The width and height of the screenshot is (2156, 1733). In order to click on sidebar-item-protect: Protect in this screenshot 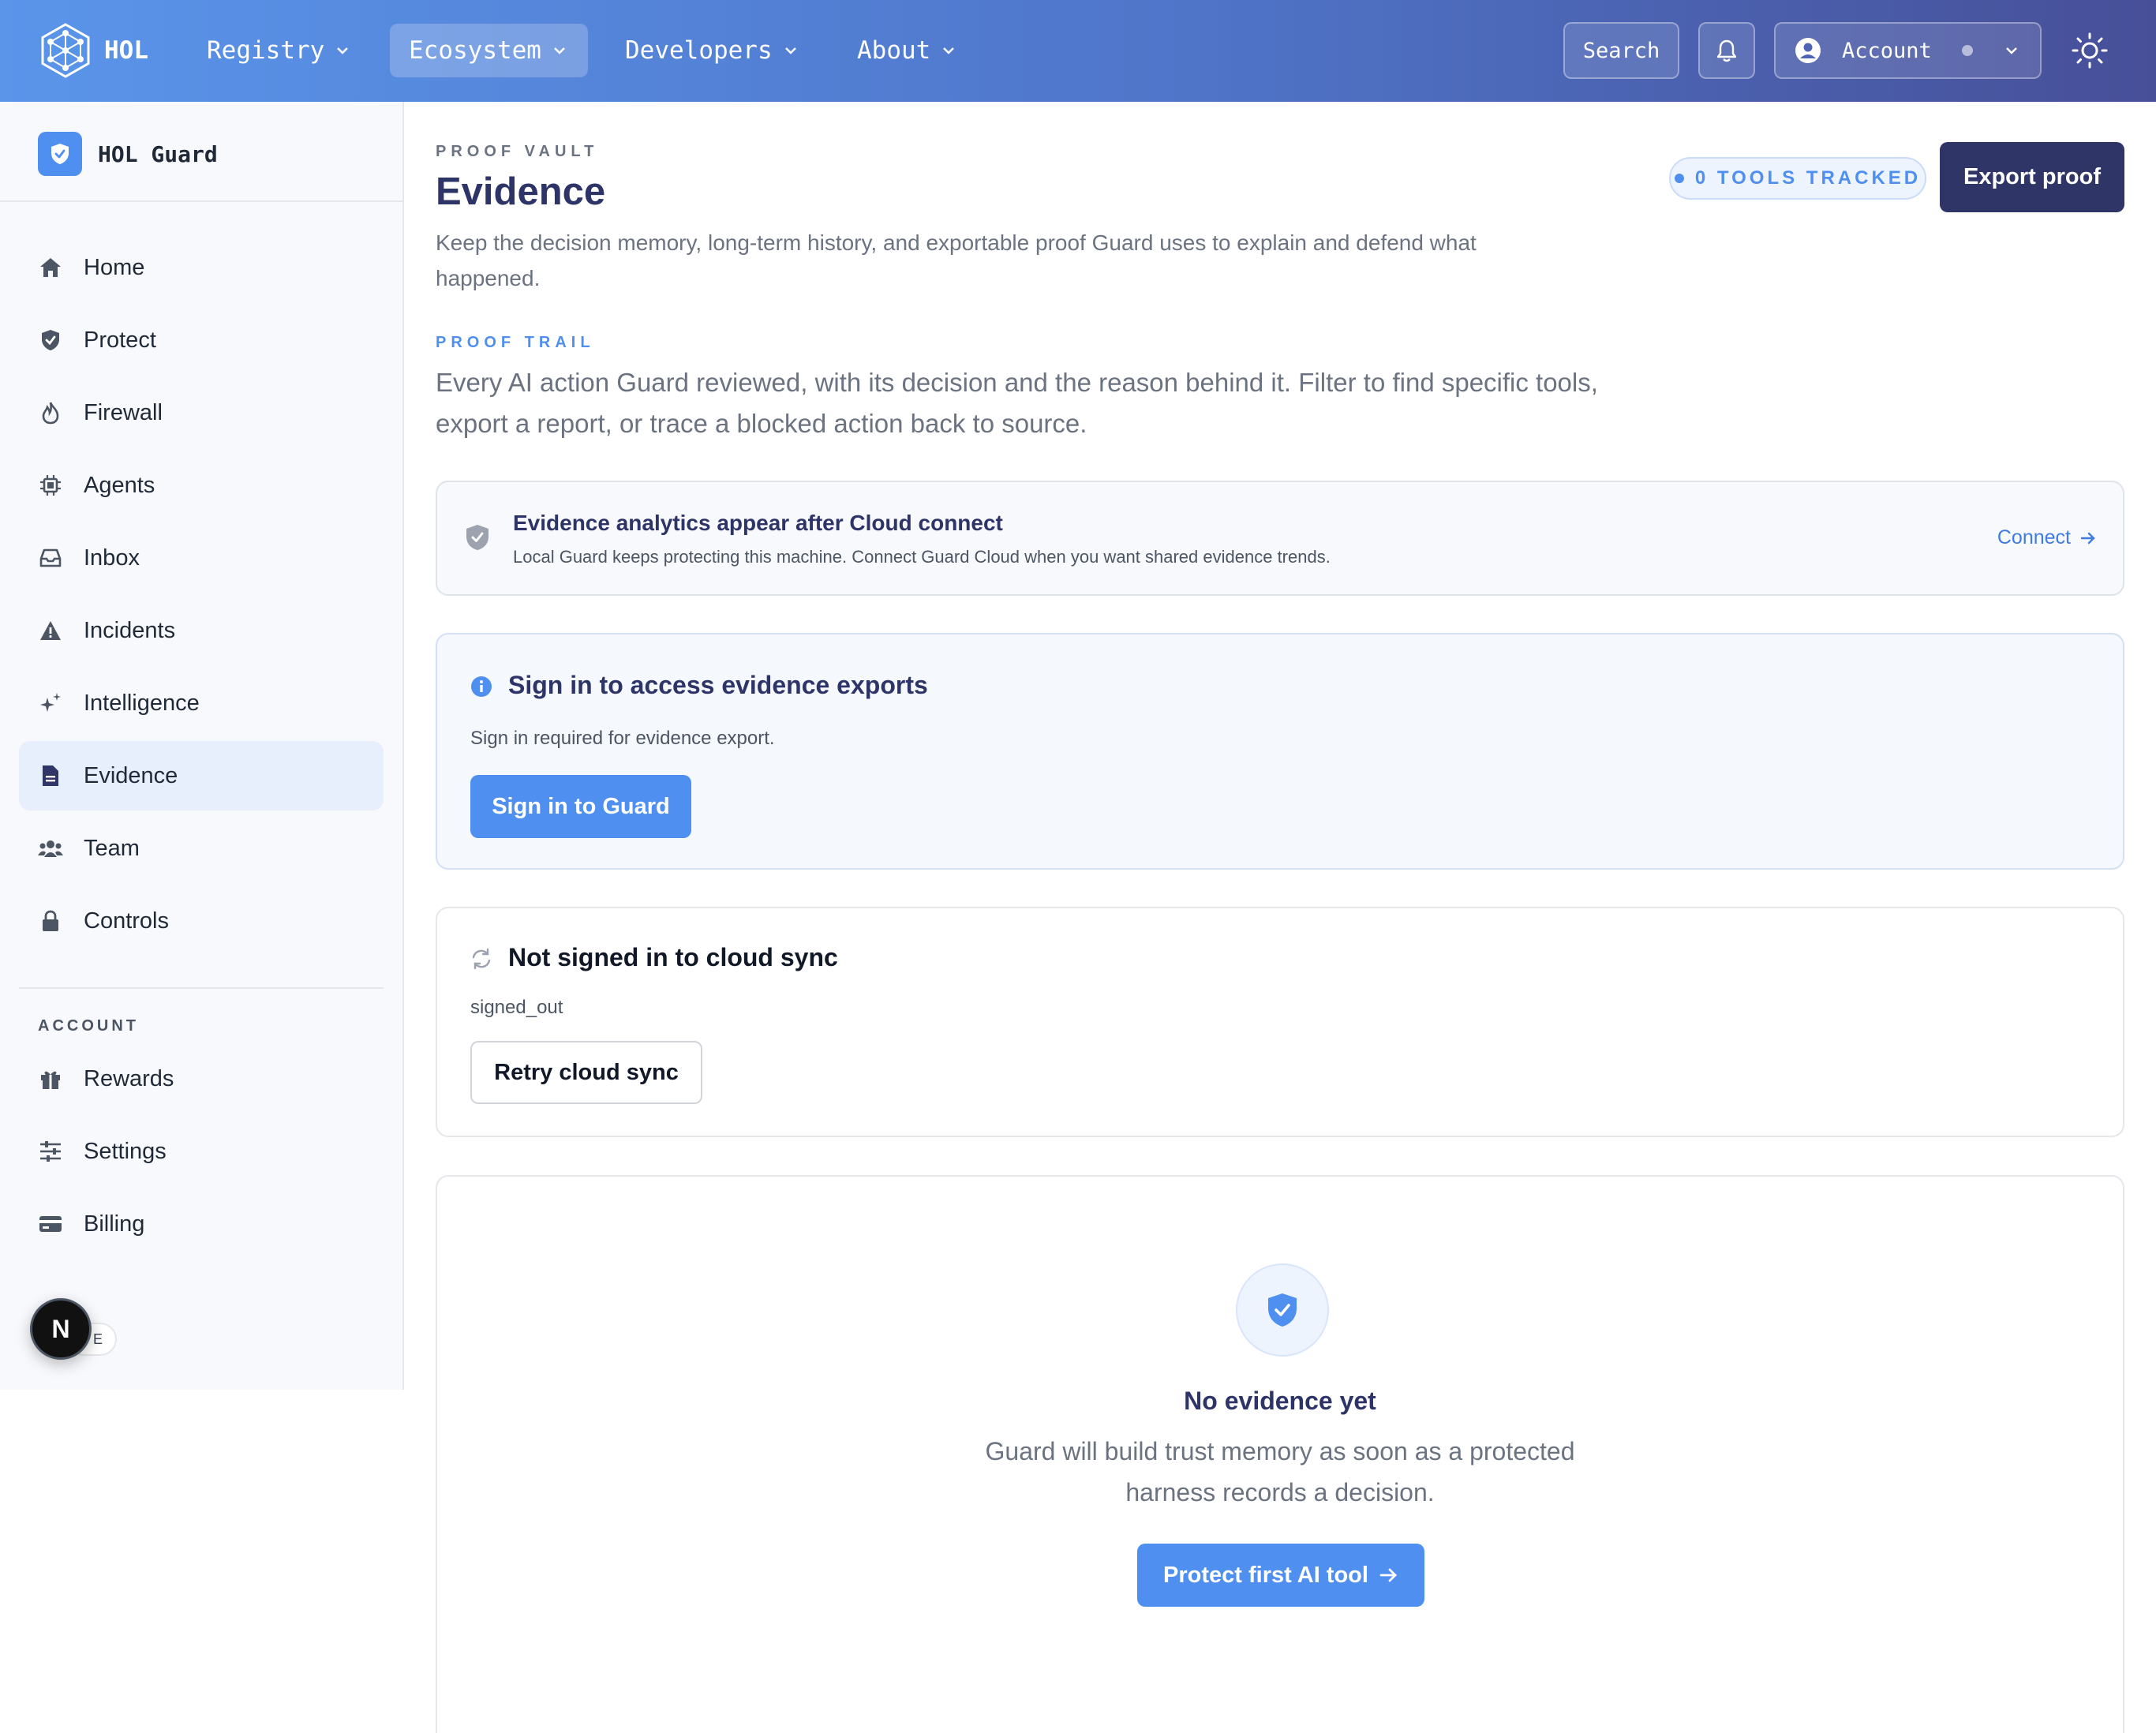, I will do `click(201, 340)`.